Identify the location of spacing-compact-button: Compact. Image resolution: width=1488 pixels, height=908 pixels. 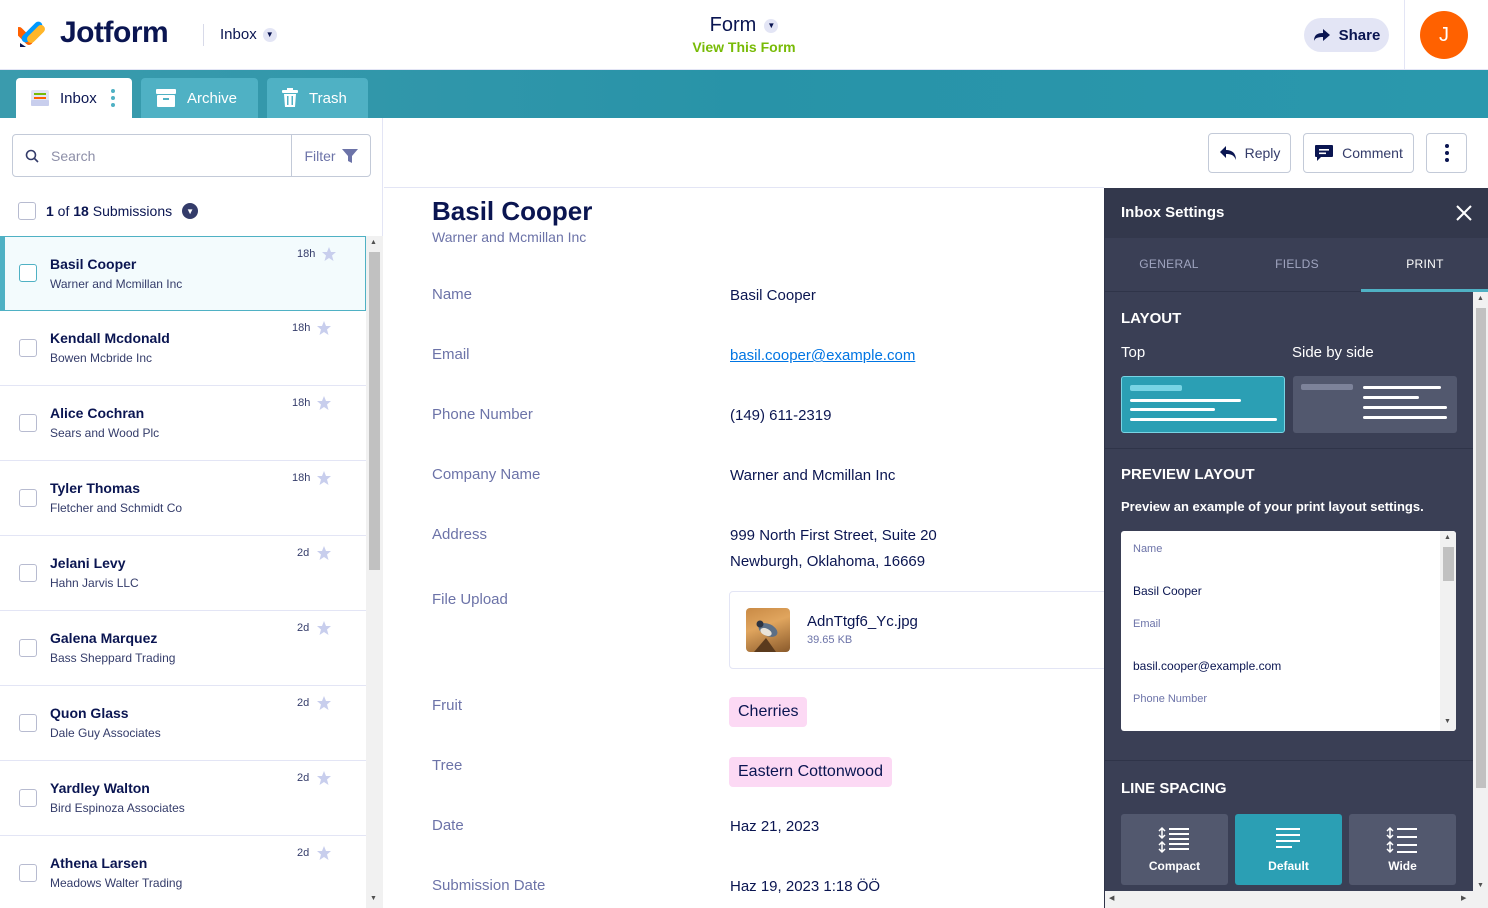
(1174, 849).